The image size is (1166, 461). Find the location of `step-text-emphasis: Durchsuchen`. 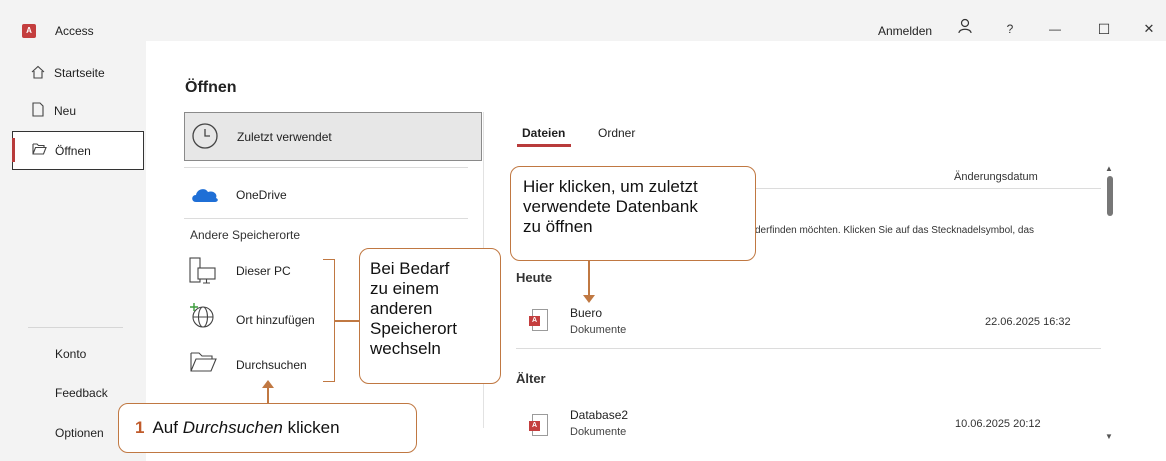

step-text-emphasis: Durchsuchen is located at coordinates (232, 427).